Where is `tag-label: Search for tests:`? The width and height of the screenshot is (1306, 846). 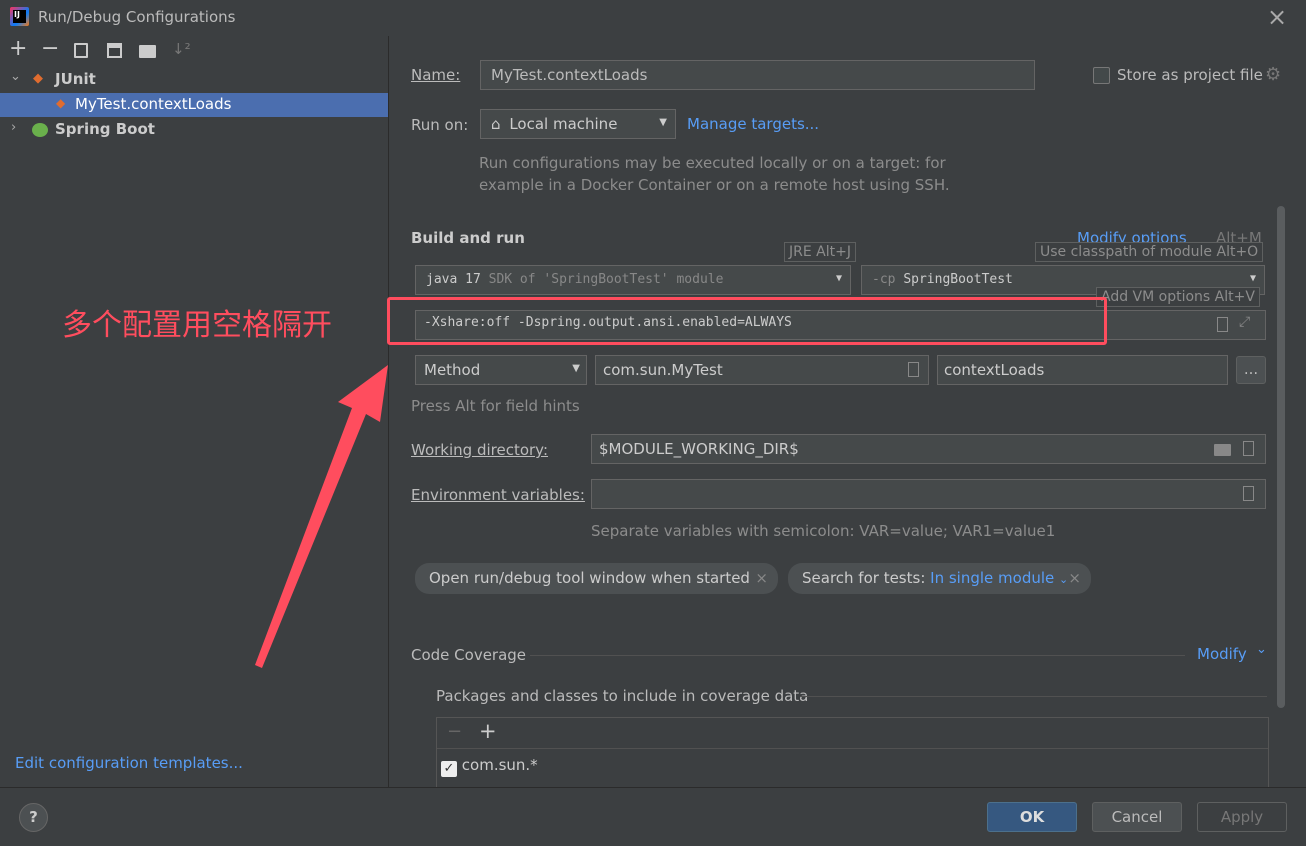 tag-label: Search for tests: is located at coordinates (864, 578).